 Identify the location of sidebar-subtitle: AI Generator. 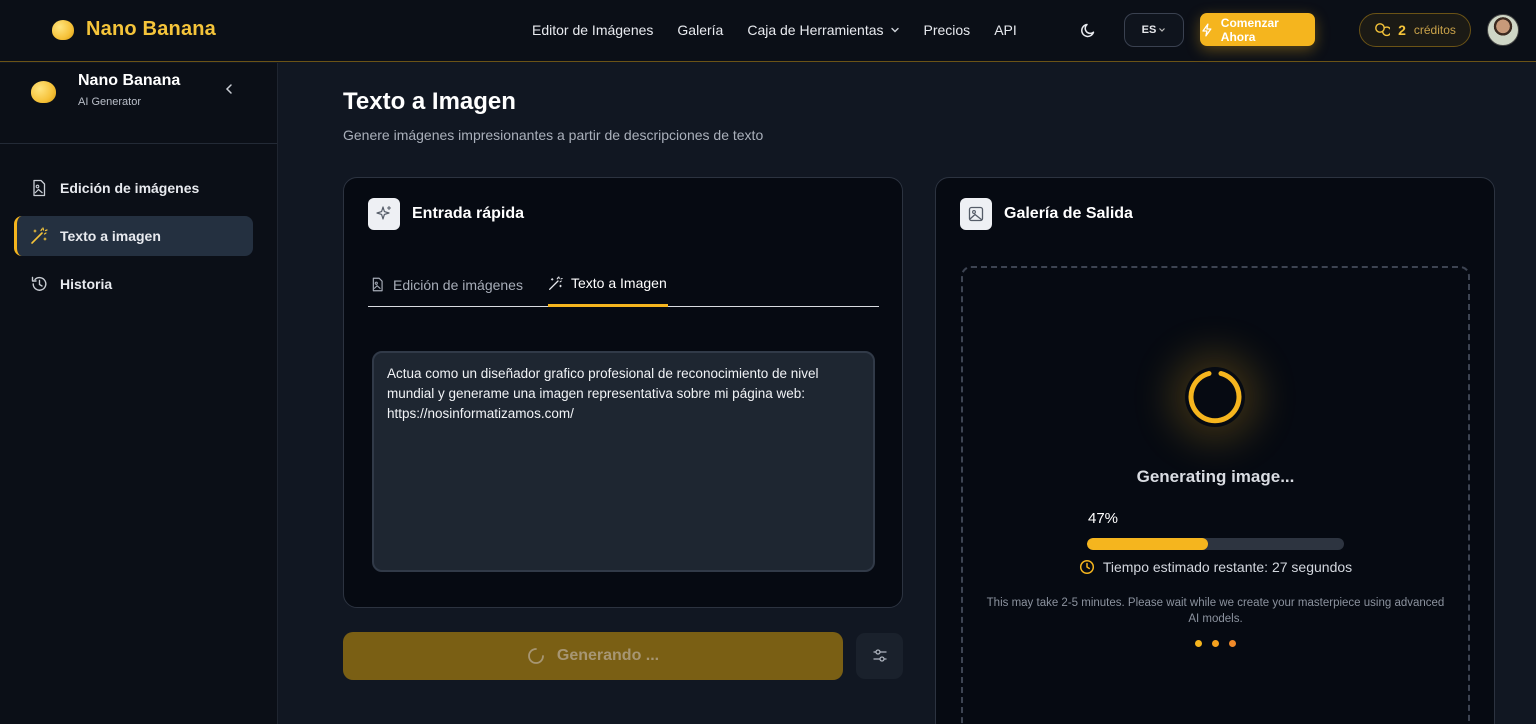
(109, 102).